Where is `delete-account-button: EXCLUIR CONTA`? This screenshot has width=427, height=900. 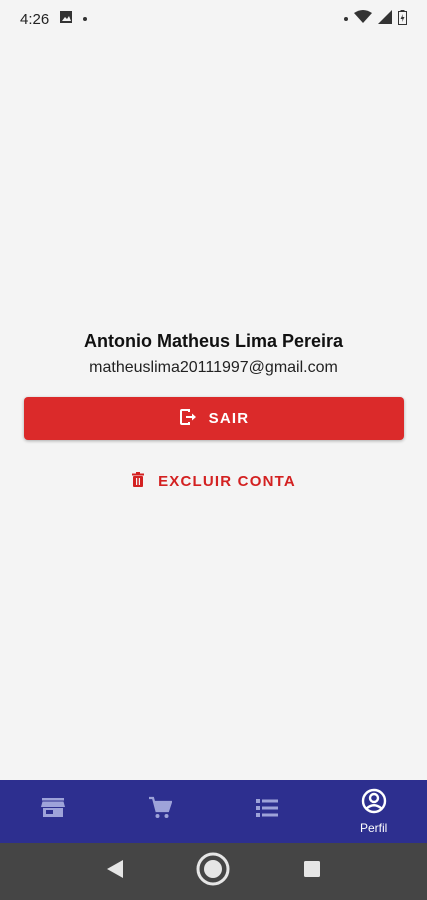
delete-account-button: EXCLUIR CONTA is located at coordinates (214, 481).